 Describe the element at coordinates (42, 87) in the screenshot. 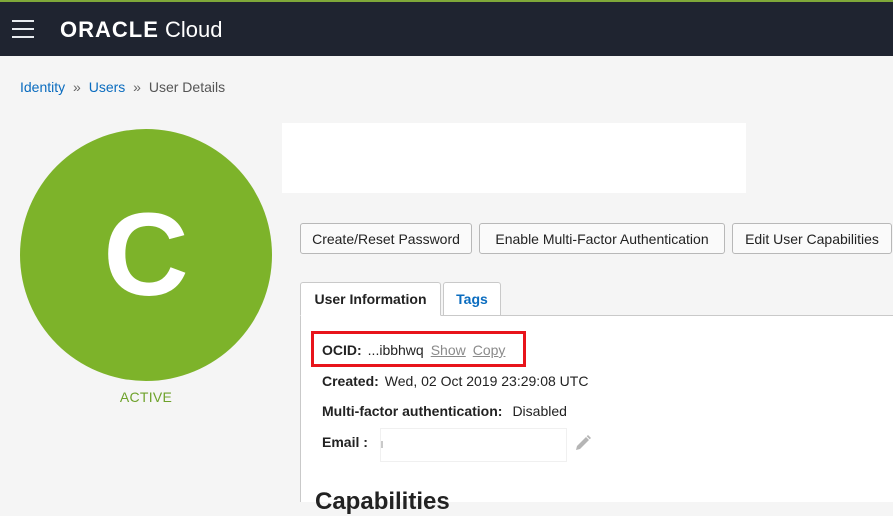

I see `breadcrumb-identity-link: Identity` at that location.